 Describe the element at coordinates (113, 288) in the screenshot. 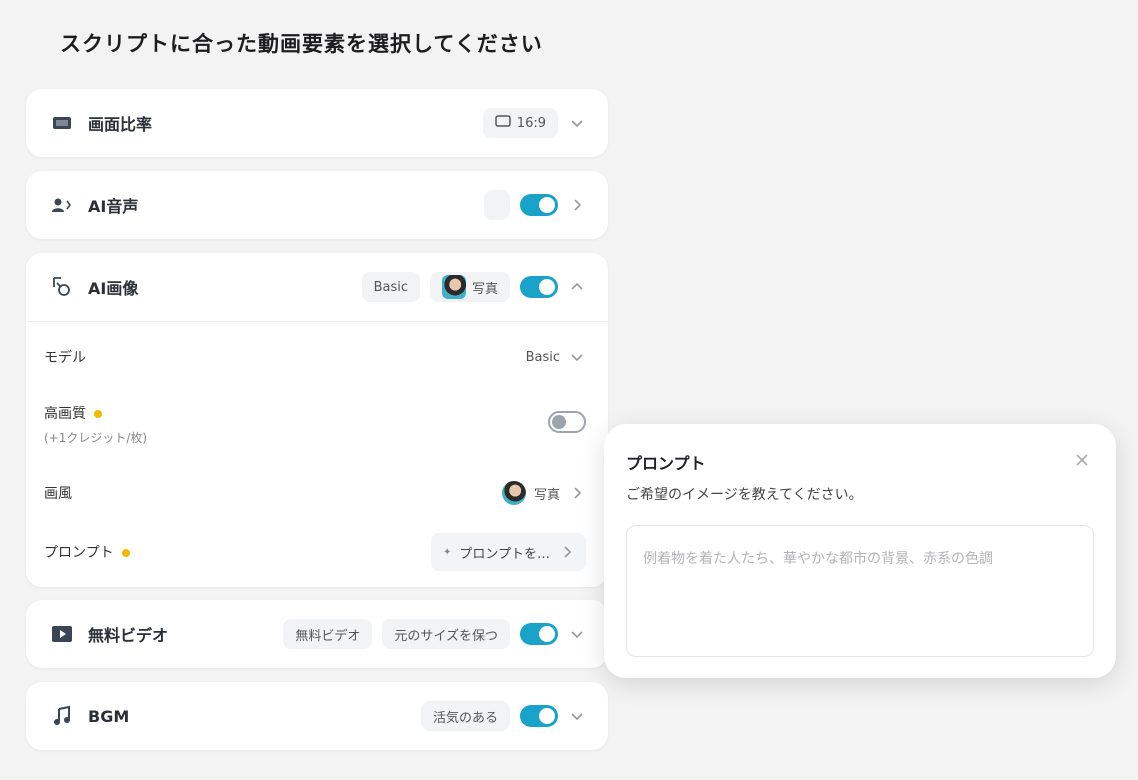

I see `ai-image-title: AI画像` at that location.